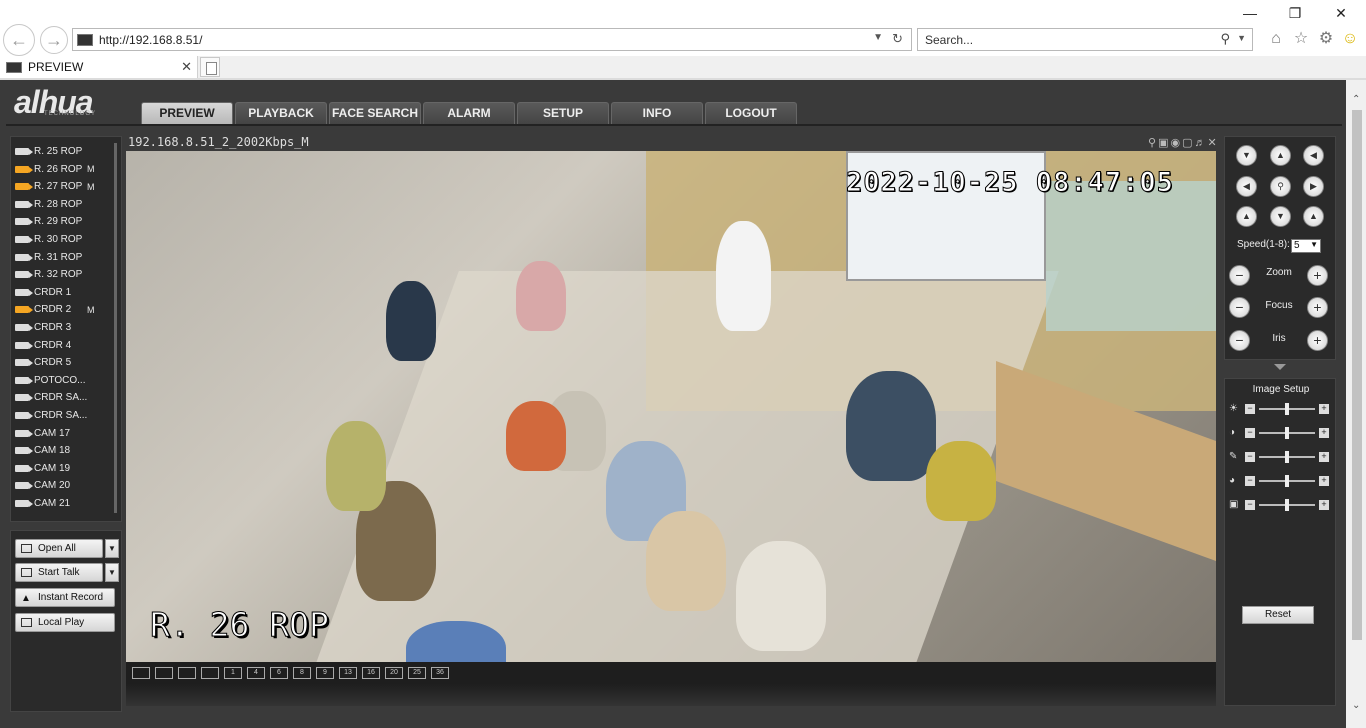 This screenshot has height=728, width=1366. What do you see at coordinates (1225, 39) in the screenshot?
I see `search-icon: ⚲` at bounding box center [1225, 39].